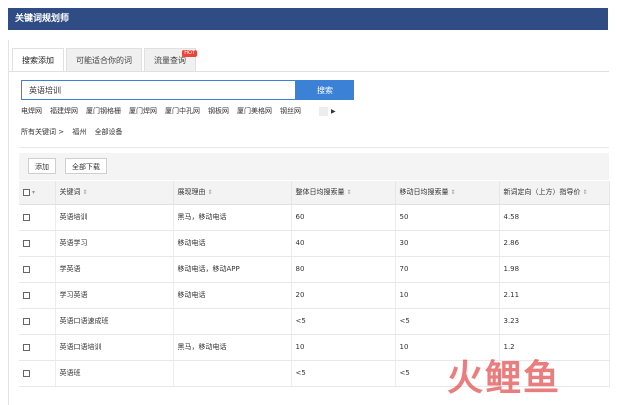 The height and width of the screenshot is (405, 620). I want to click on table-row: 英语培训 黑马，移动电话 60 50 4.58, so click(314, 217).